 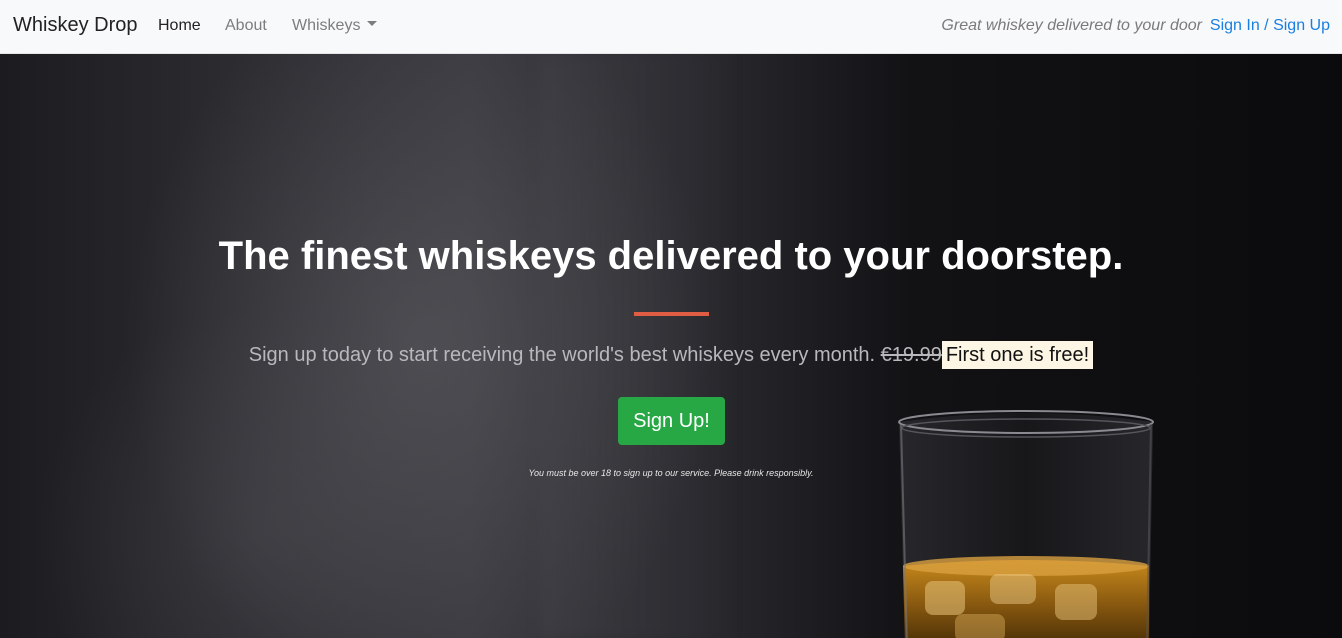 I want to click on sign-up-button: Sign Up!, so click(x=671, y=421).